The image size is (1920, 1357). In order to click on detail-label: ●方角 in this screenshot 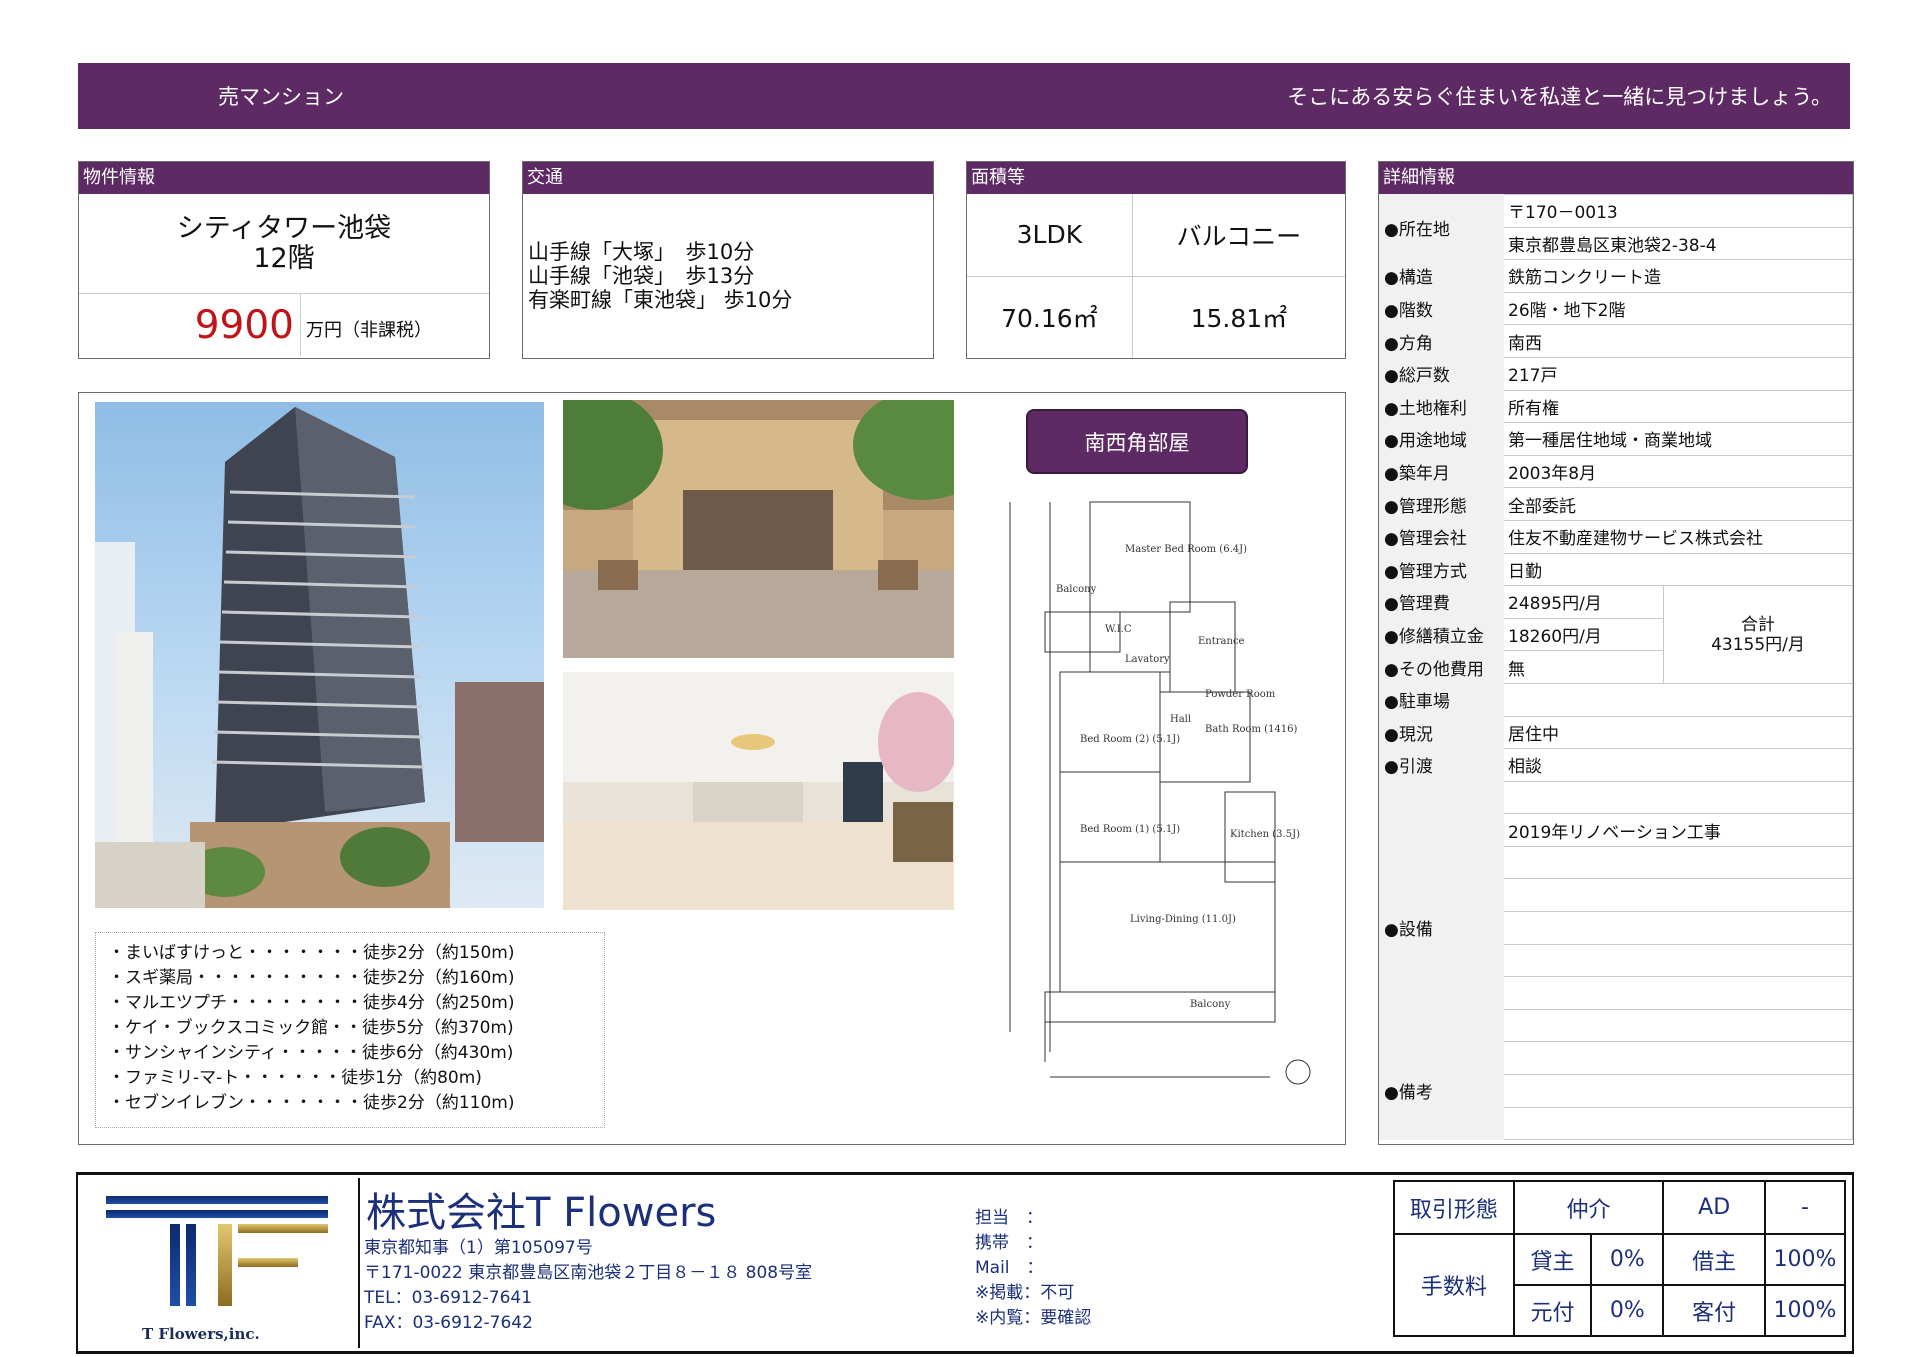, I will do `click(1441, 341)`.